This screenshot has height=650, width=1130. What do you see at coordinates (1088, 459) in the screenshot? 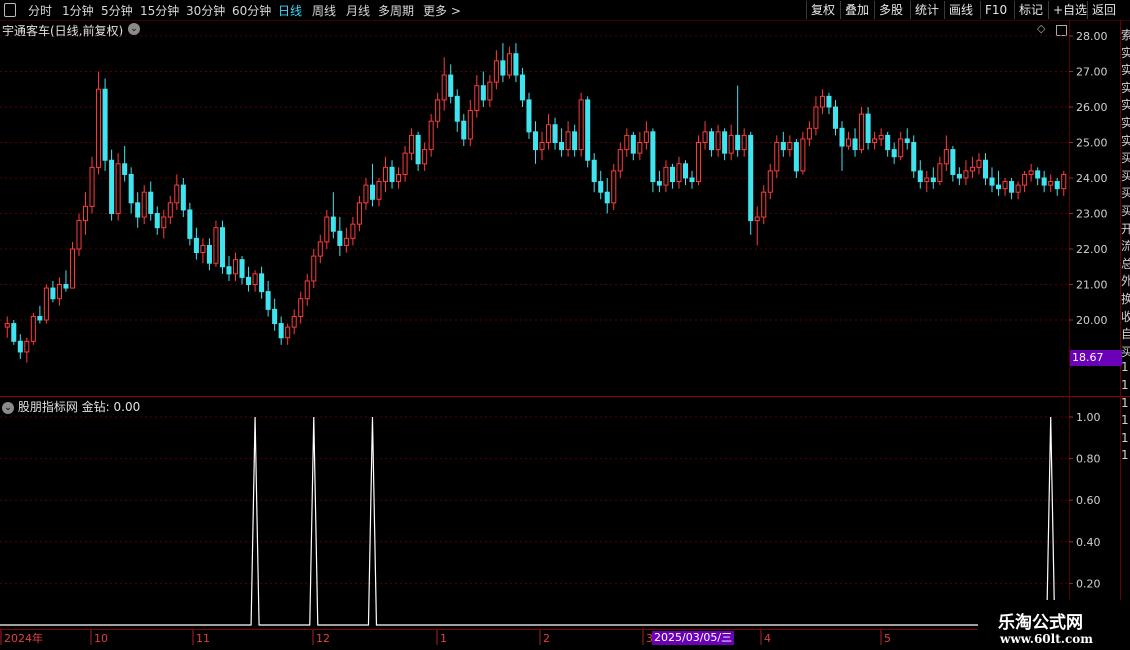
I see `indicator-tick-label: 0.80` at bounding box center [1088, 459].